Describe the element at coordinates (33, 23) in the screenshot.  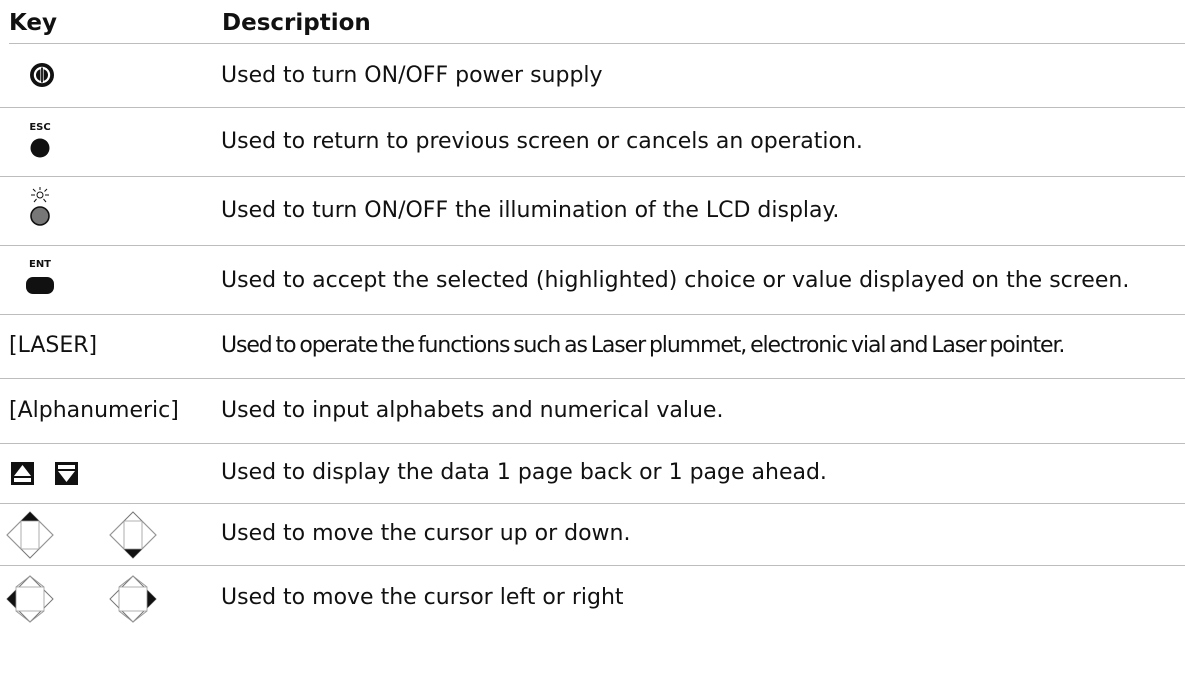
I see `header-key: Key` at that location.